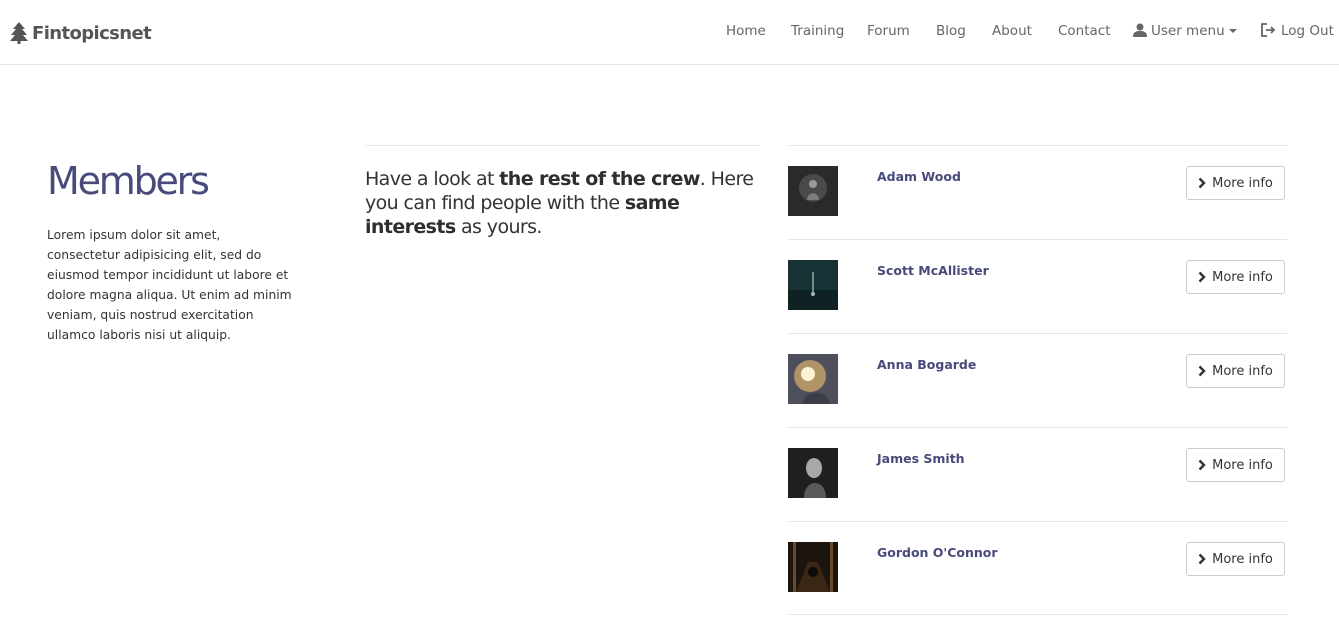  Describe the element at coordinates (888, 31) in the screenshot. I see `nav-forum: Forum` at that location.